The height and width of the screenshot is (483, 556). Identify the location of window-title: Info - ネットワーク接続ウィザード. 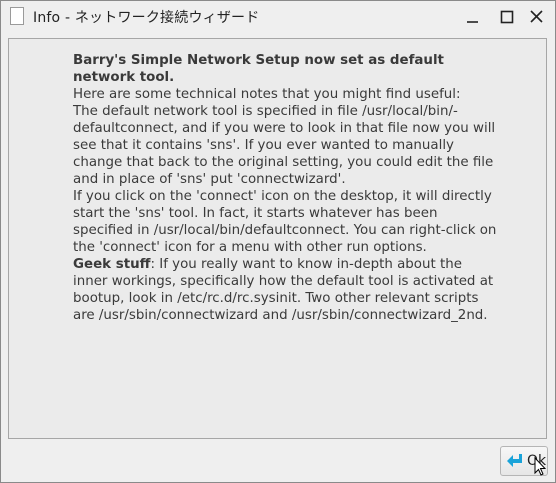
(146, 18).